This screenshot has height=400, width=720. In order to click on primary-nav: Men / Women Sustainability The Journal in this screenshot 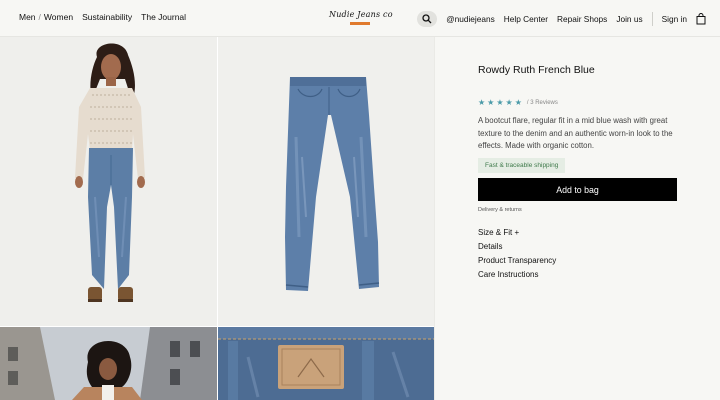, I will do `click(102, 17)`.